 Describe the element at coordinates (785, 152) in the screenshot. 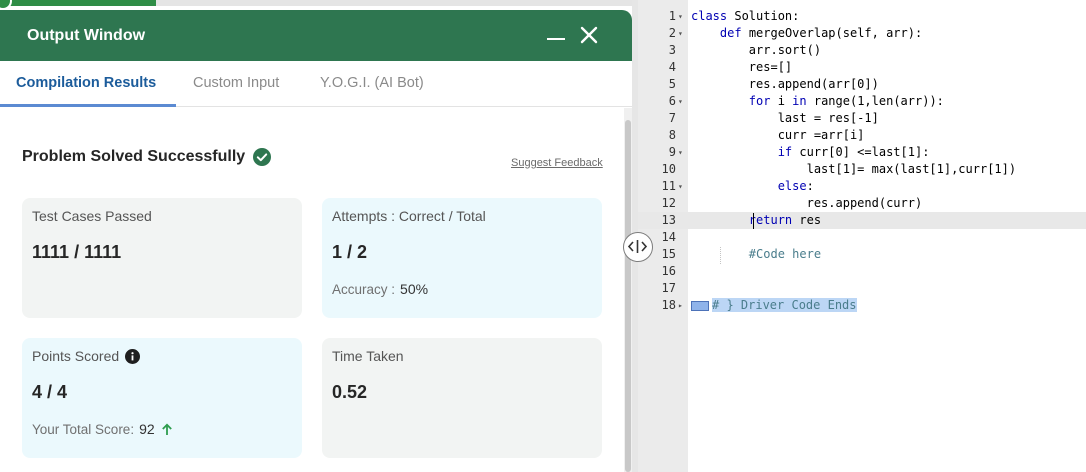

I see `code-token: if` at that location.